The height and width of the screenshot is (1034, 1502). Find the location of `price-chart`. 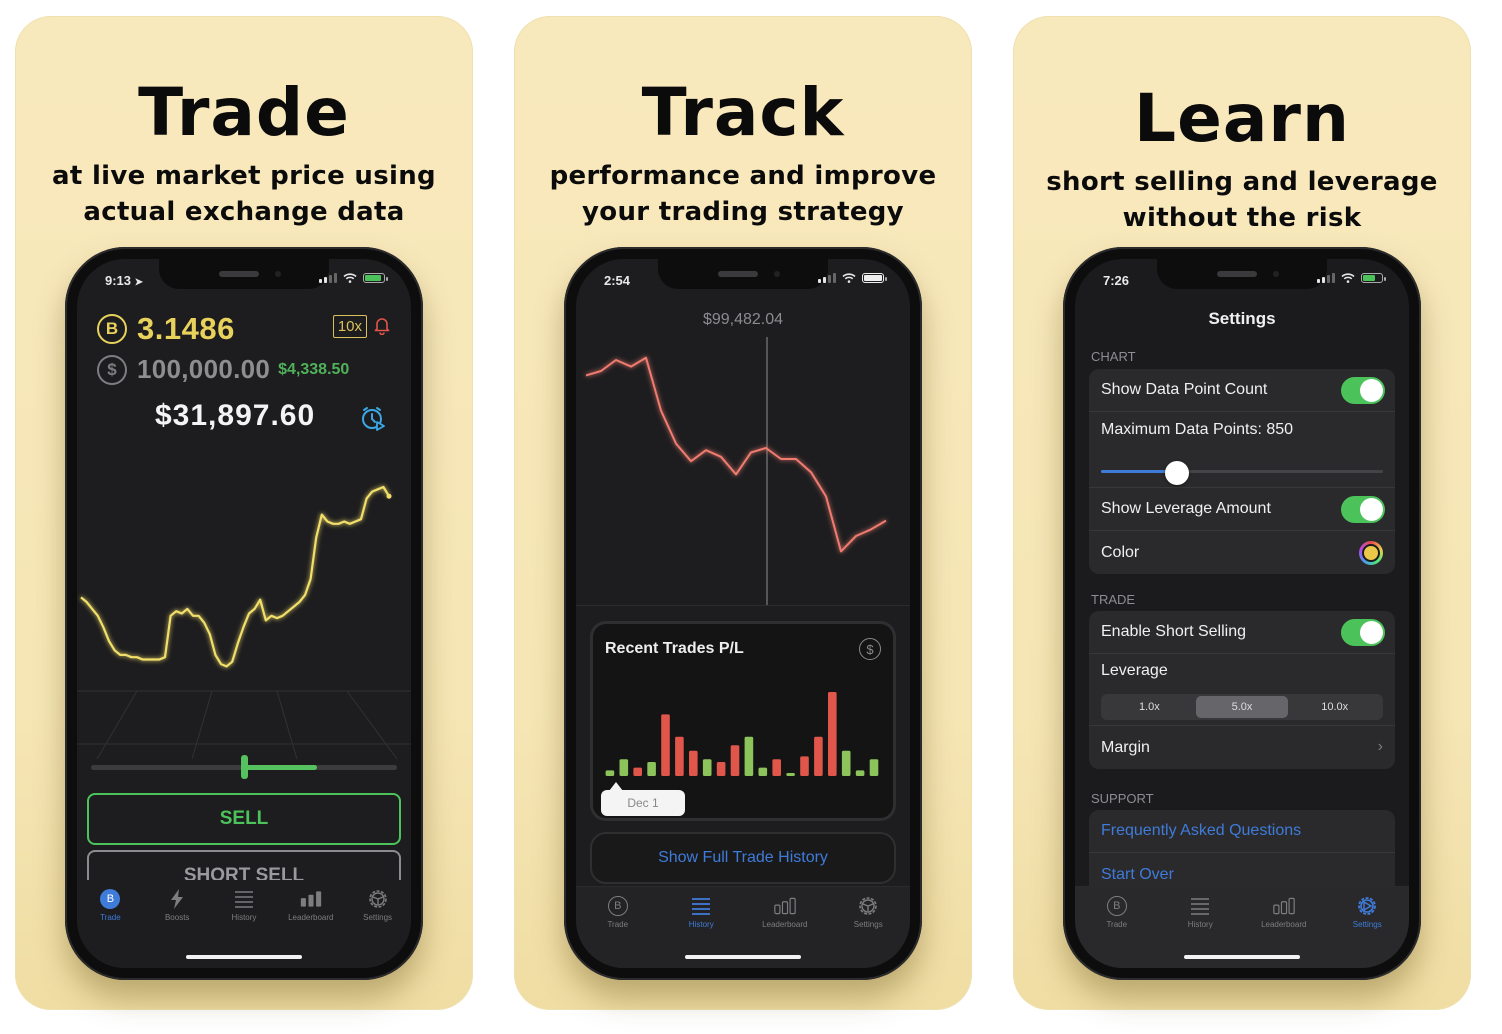

price-chart is located at coordinates (244, 609).